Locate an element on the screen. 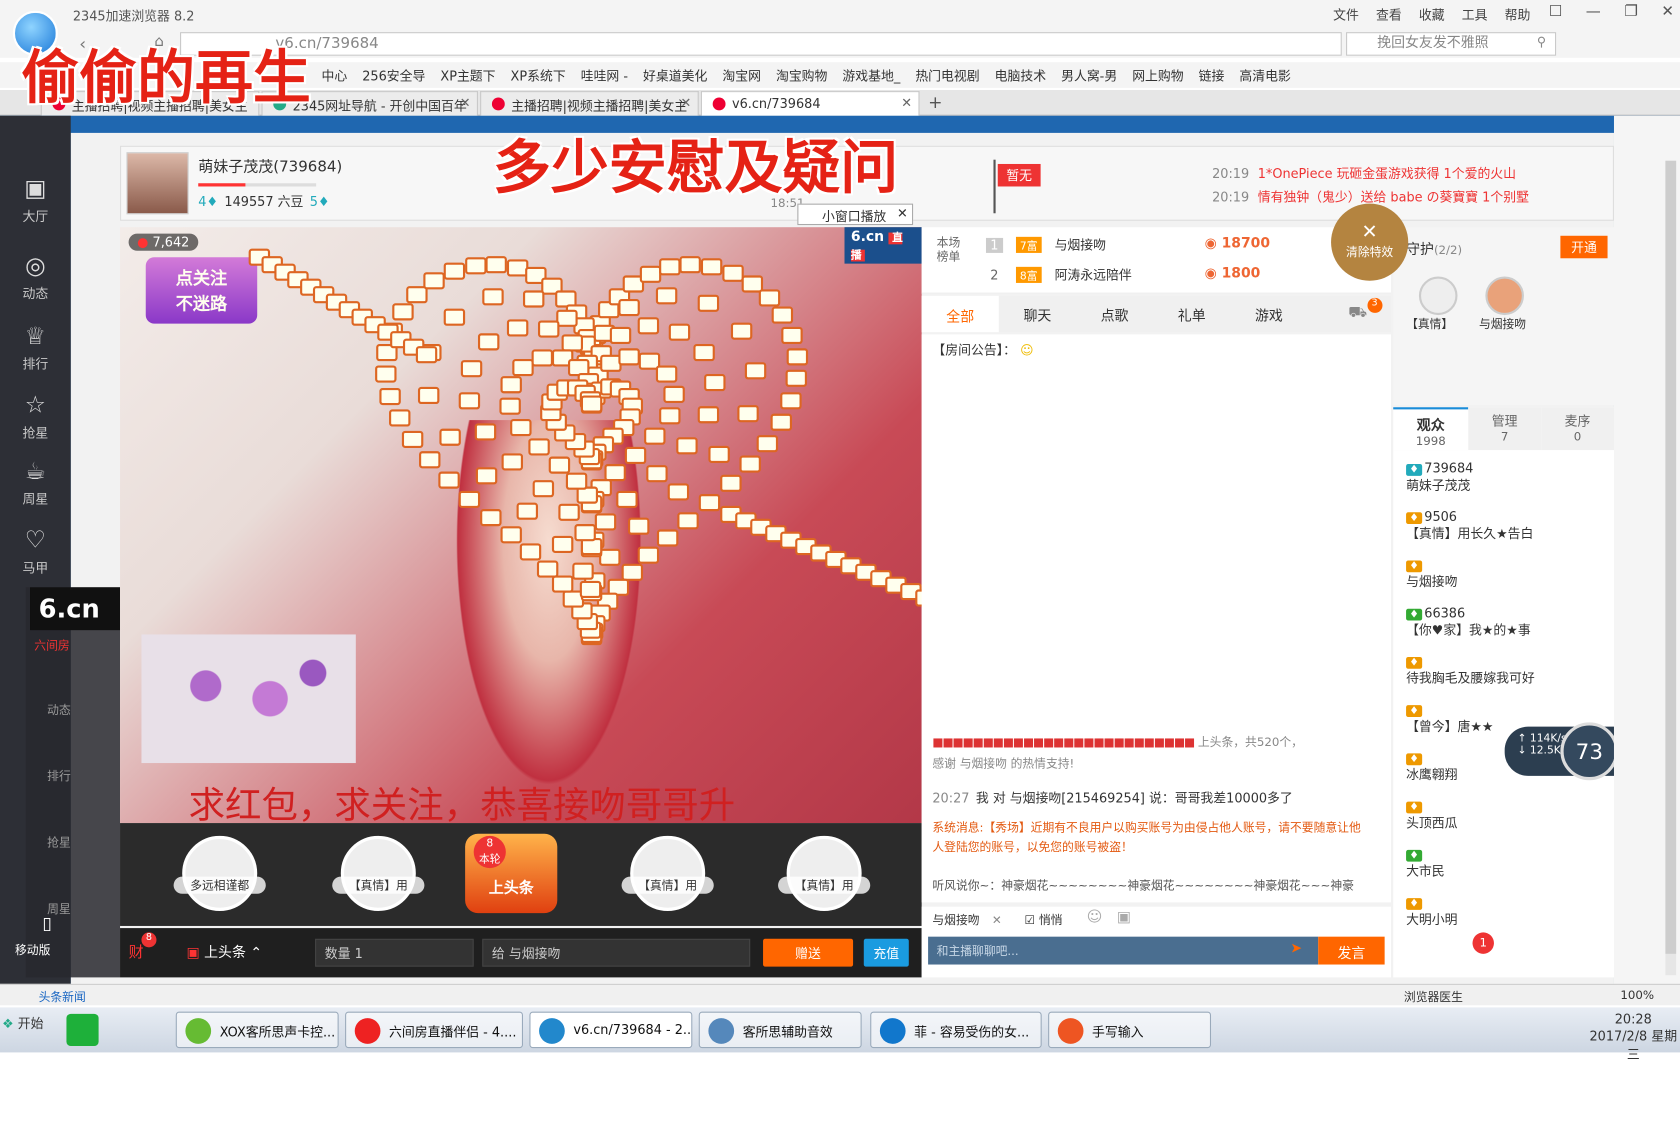 The height and width of the screenshot is (1124, 1680). send-gift-button: 赠送 is located at coordinates (808, 952).